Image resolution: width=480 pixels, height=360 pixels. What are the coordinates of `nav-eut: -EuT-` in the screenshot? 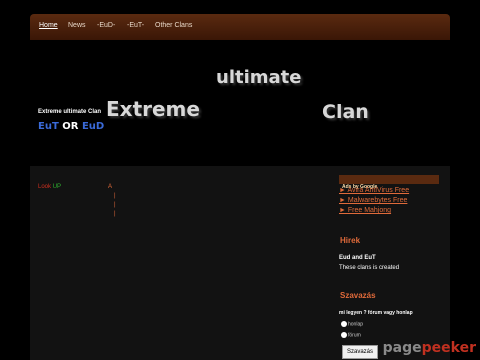 It's located at (135, 25).